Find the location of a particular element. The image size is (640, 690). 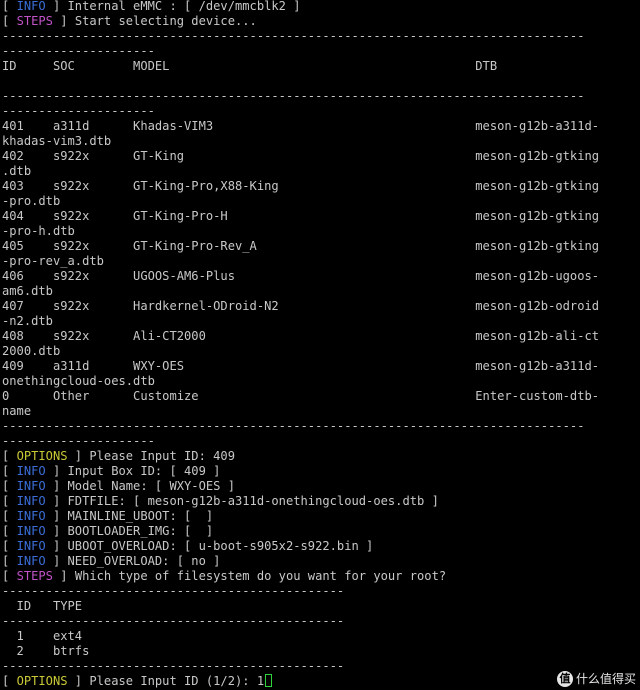

output-text: -pro-h.dtb is located at coordinates (38, 231).